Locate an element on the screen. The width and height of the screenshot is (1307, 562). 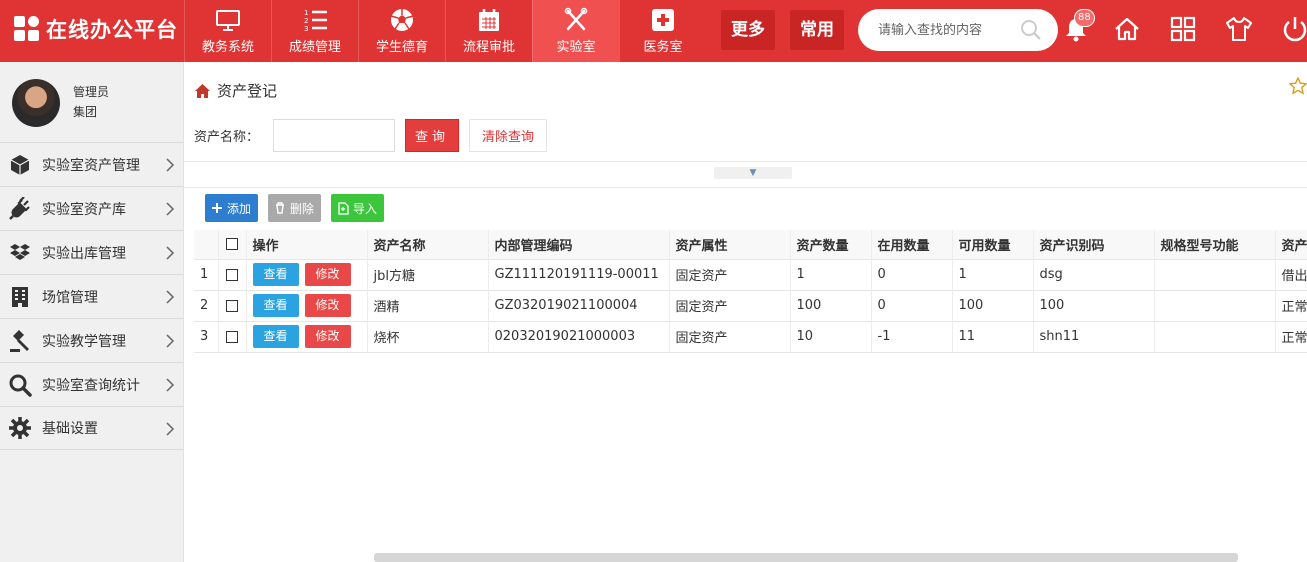
column-header: 资产识别码 is located at coordinates (1094, 244).